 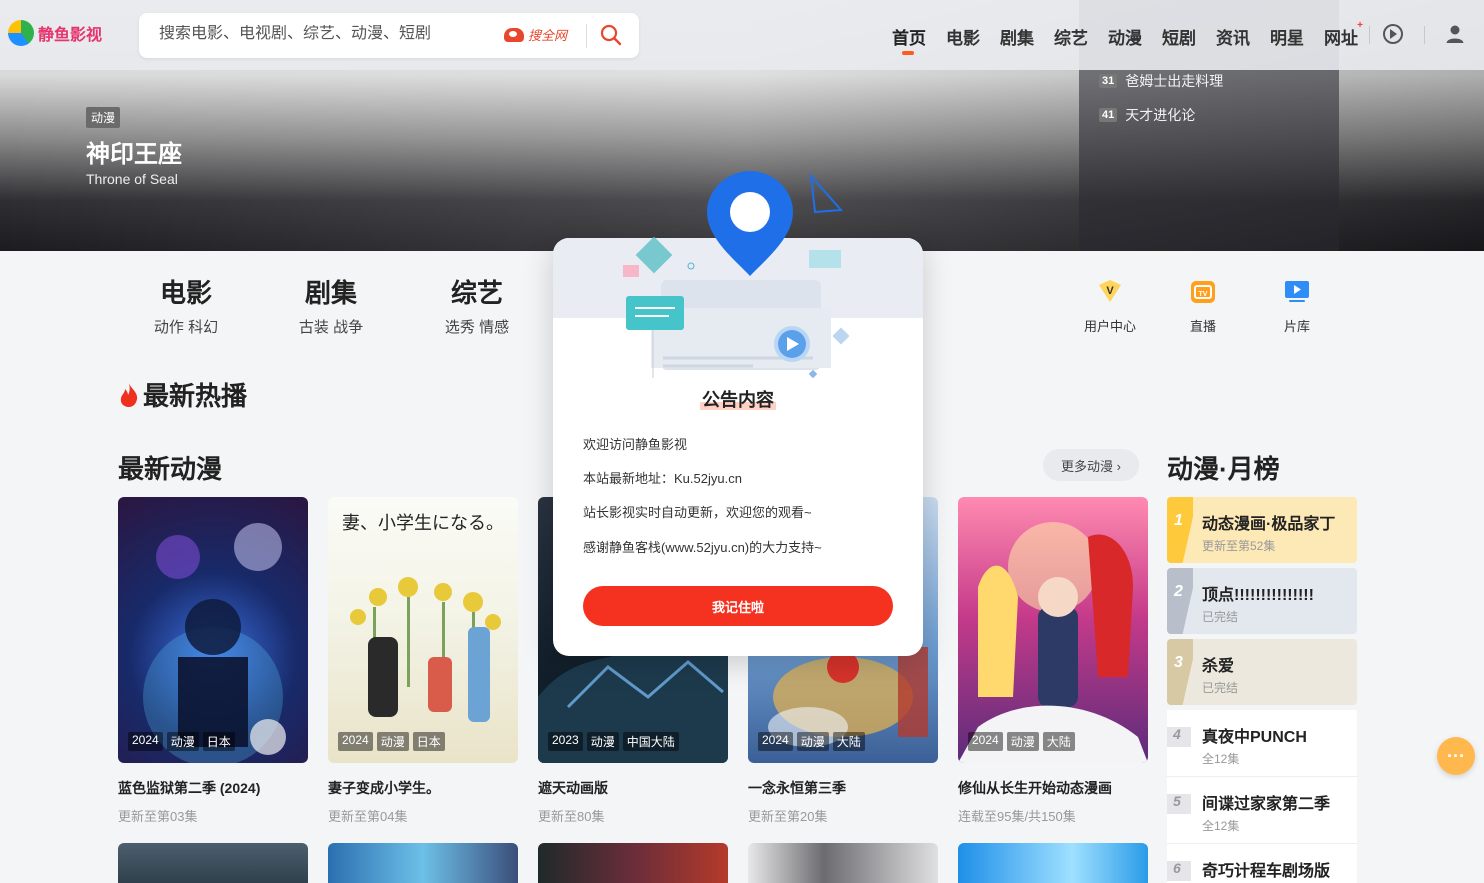 I want to click on search-engine-selector: 搜全网, so click(x=535, y=34).